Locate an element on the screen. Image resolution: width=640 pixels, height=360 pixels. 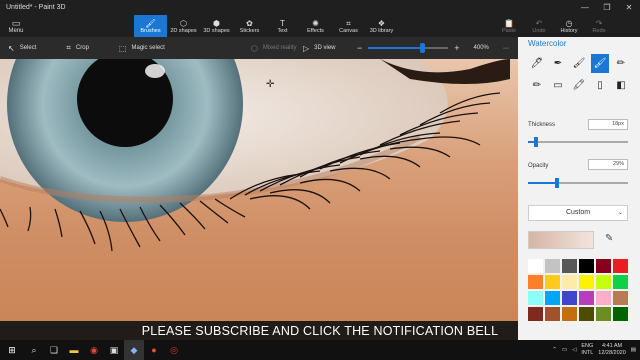
3d-shapes-icon: ⬢ is located at coordinates (216, 23).